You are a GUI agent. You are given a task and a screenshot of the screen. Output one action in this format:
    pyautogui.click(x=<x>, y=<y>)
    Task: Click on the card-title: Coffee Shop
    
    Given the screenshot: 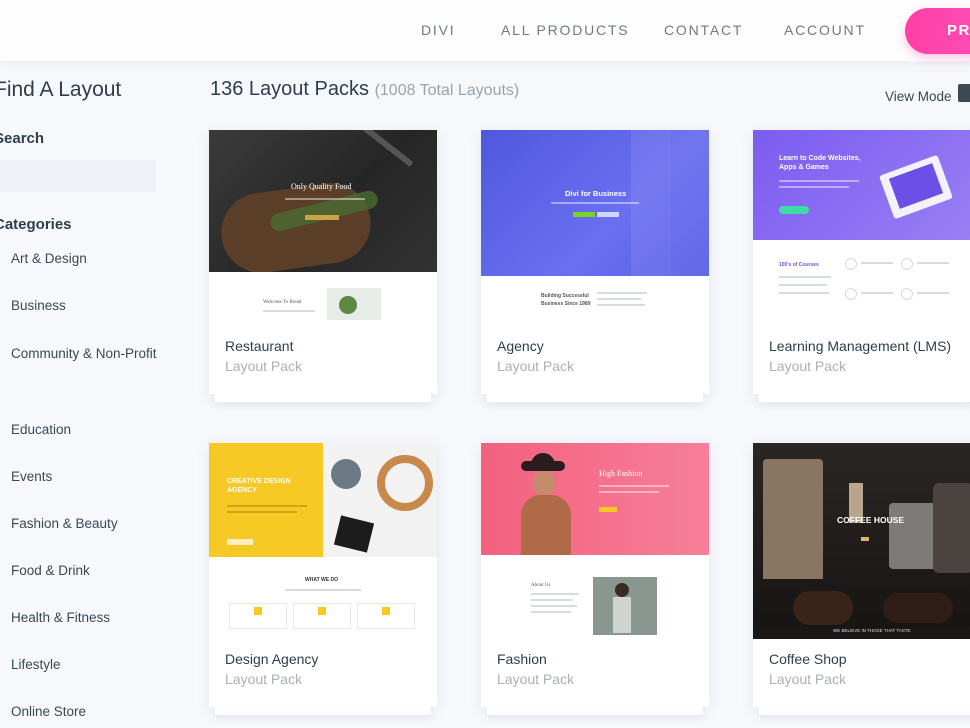 What is the action you would take?
    pyautogui.click(x=808, y=659)
    